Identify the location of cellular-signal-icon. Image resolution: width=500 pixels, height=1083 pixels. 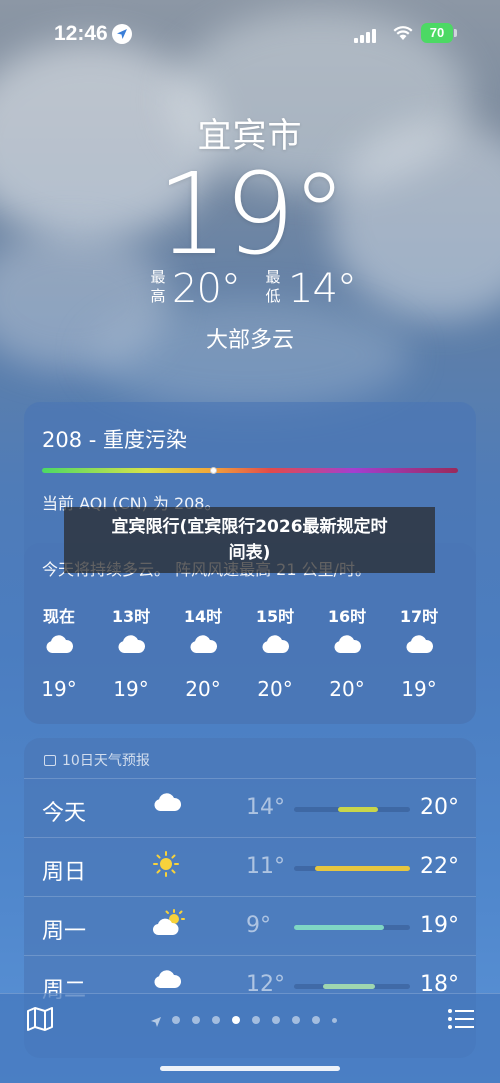
(368, 35).